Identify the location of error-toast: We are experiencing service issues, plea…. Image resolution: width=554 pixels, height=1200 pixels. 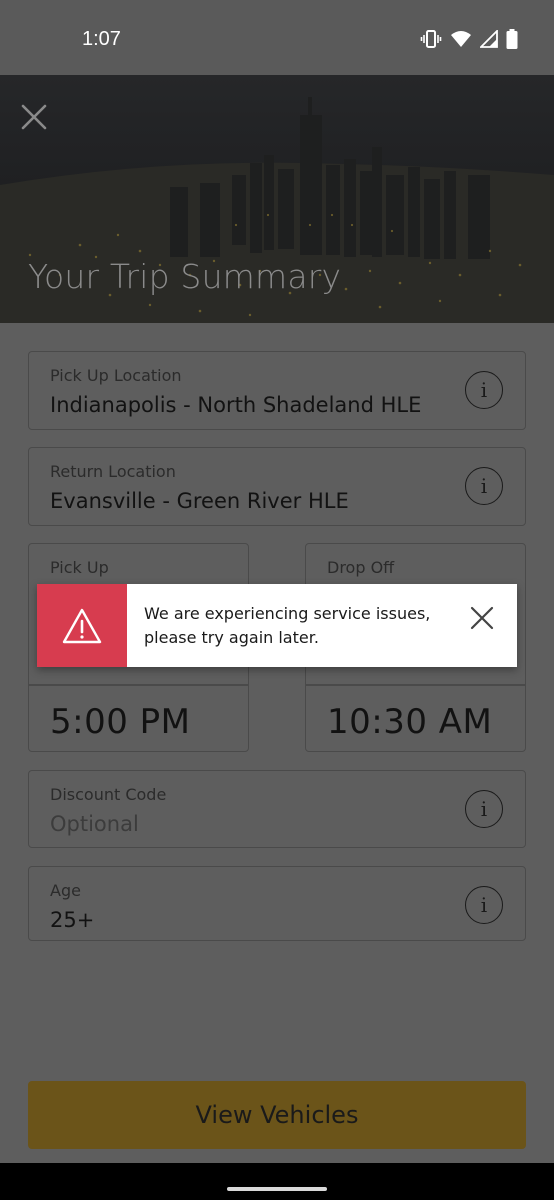
(277, 625).